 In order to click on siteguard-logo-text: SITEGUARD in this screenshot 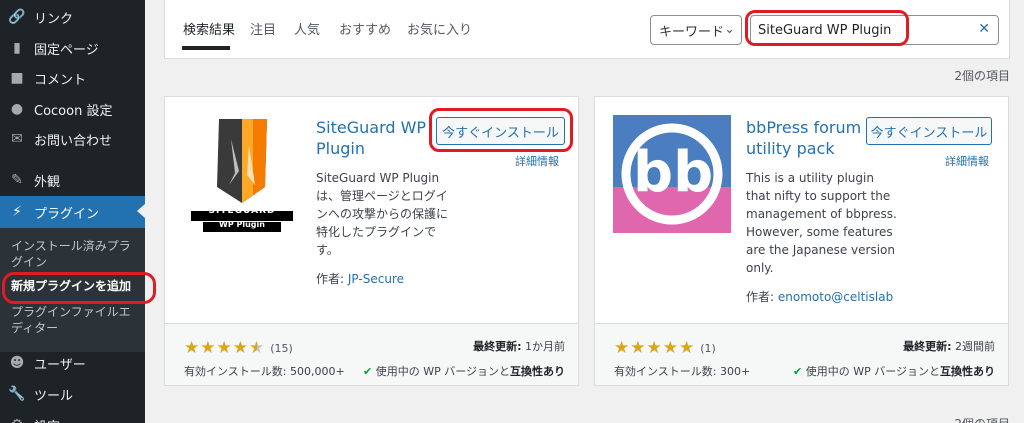, I will do `click(242, 211)`.